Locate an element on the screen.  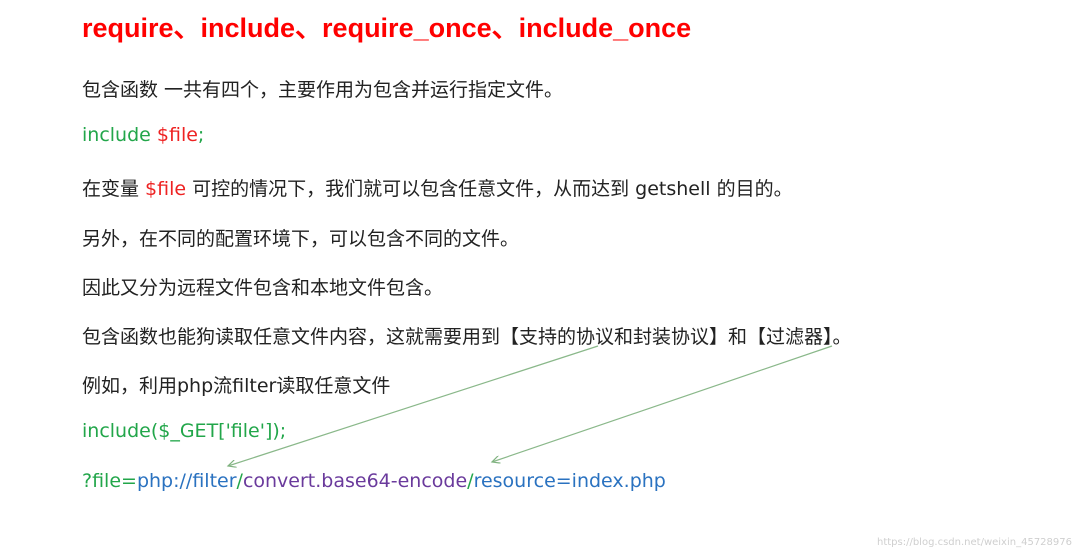
watermark: https://blog.csdn.net/weixin_45728976 is located at coordinates (974, 542).